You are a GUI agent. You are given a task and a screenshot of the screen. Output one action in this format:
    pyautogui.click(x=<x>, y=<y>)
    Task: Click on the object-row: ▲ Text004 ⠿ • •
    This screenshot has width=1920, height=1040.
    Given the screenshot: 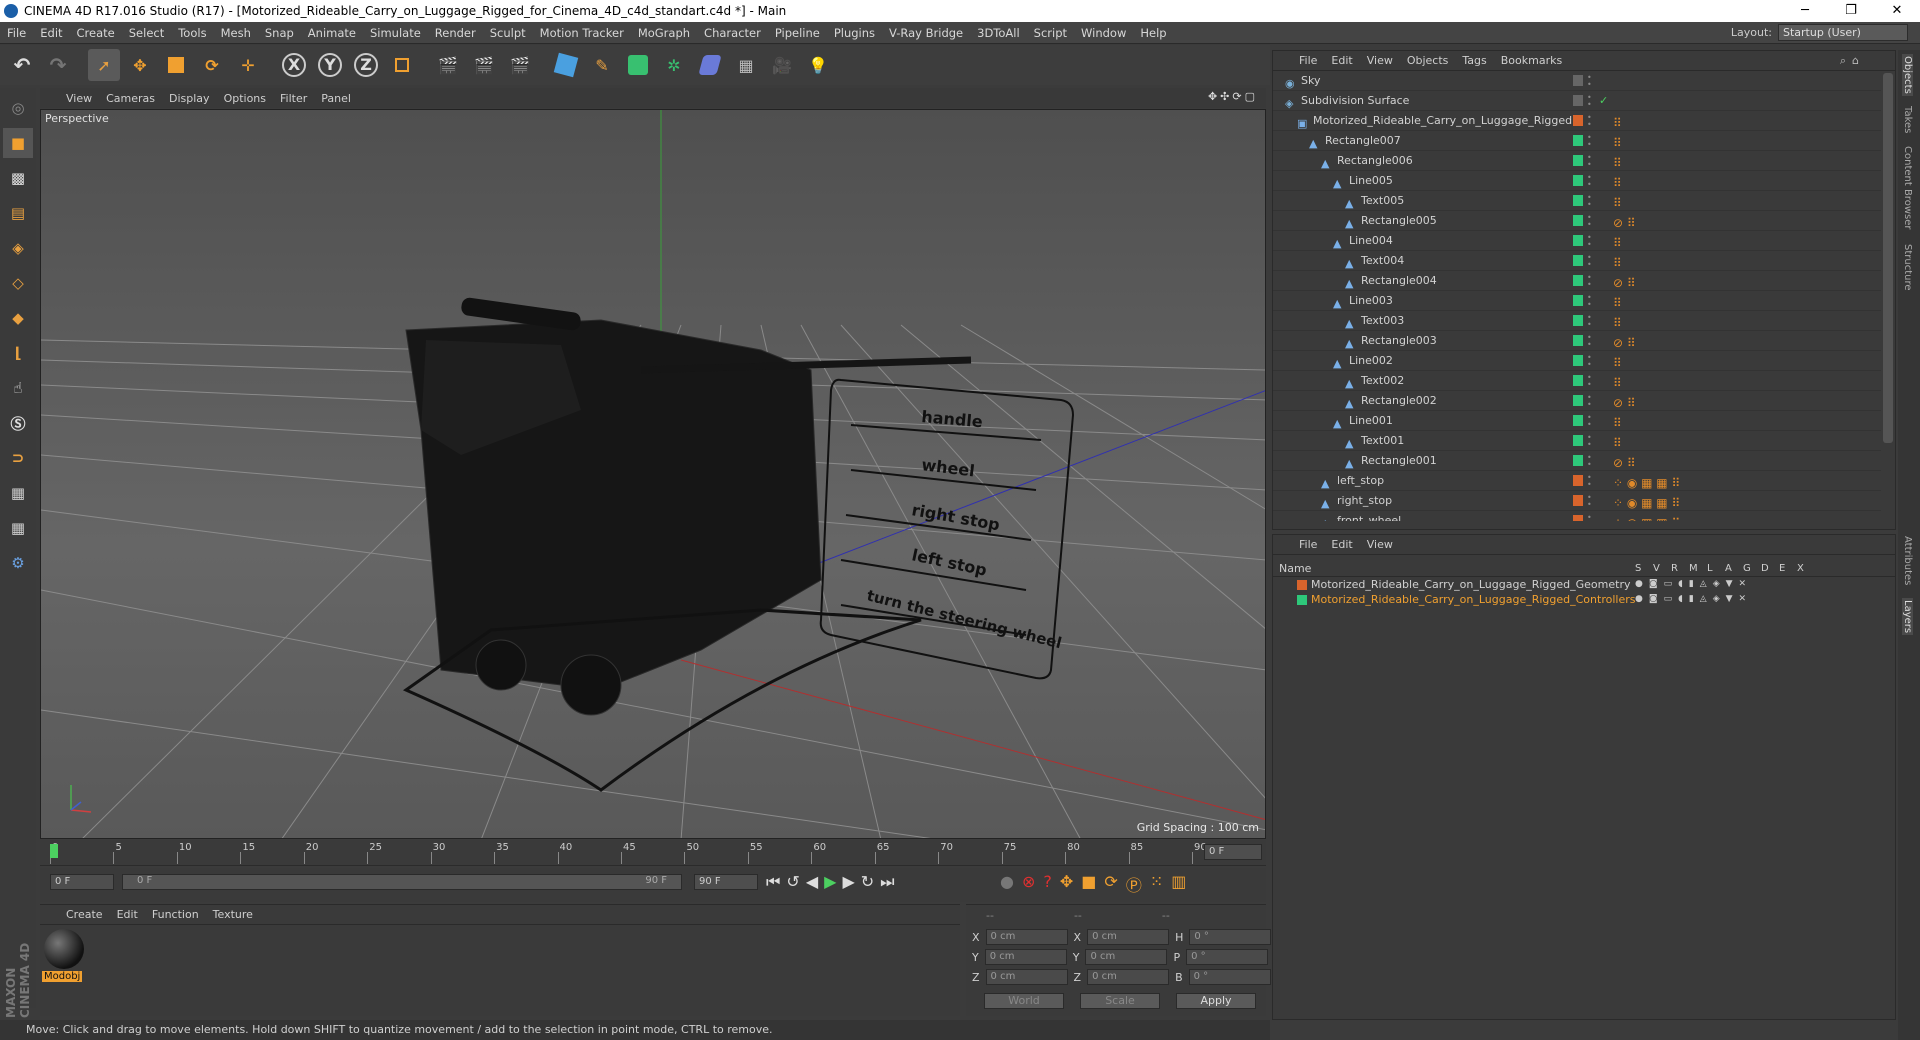 What is the action you would take?
    pyautogui.click(x=1577, y=261)
    